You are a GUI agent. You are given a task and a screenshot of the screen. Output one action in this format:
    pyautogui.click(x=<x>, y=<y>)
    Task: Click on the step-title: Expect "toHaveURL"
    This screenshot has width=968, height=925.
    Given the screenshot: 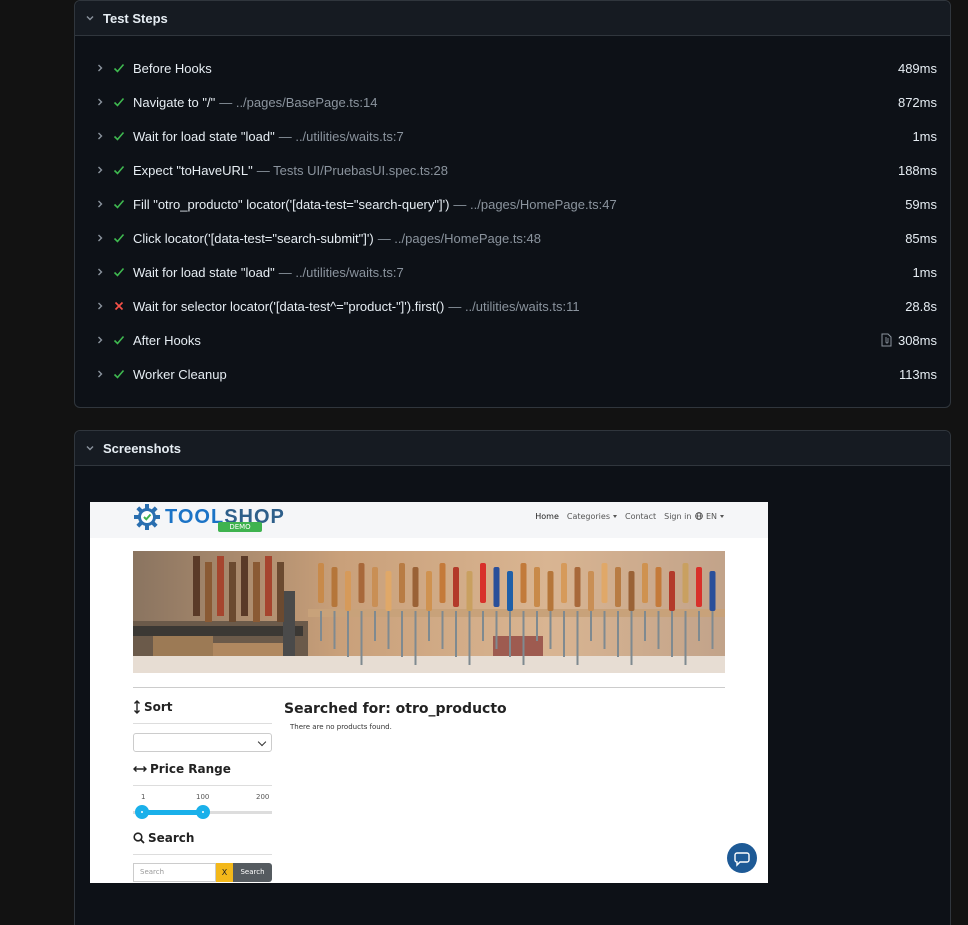 What is the action you would take?
    pyautogui.click(x=193, y=170)
    